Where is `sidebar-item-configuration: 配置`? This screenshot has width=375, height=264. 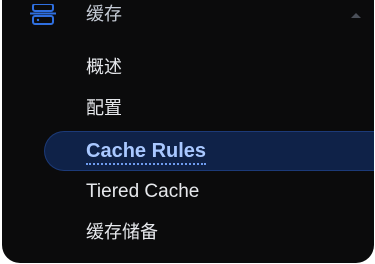
sidebar-item-configuration: 配置 is located at coordinates (209, 109).